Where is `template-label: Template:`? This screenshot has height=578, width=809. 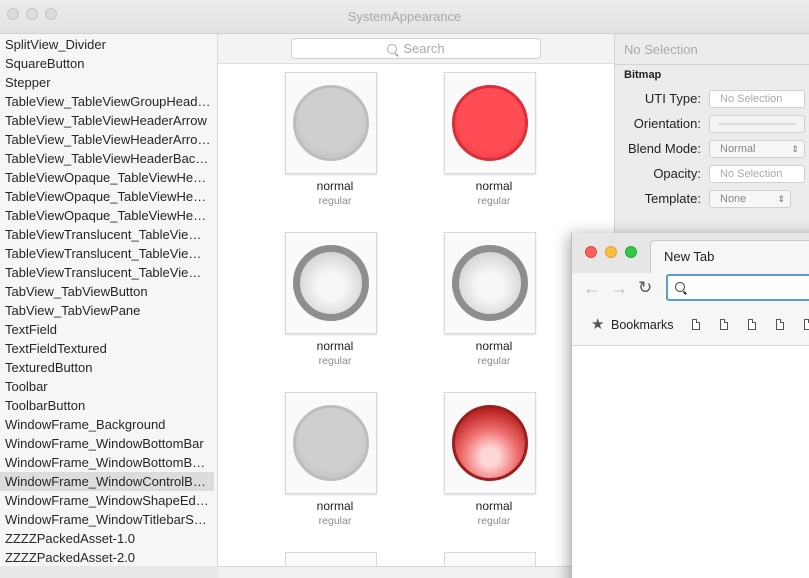
template-label: Template: is located at coordinates (672, 198).